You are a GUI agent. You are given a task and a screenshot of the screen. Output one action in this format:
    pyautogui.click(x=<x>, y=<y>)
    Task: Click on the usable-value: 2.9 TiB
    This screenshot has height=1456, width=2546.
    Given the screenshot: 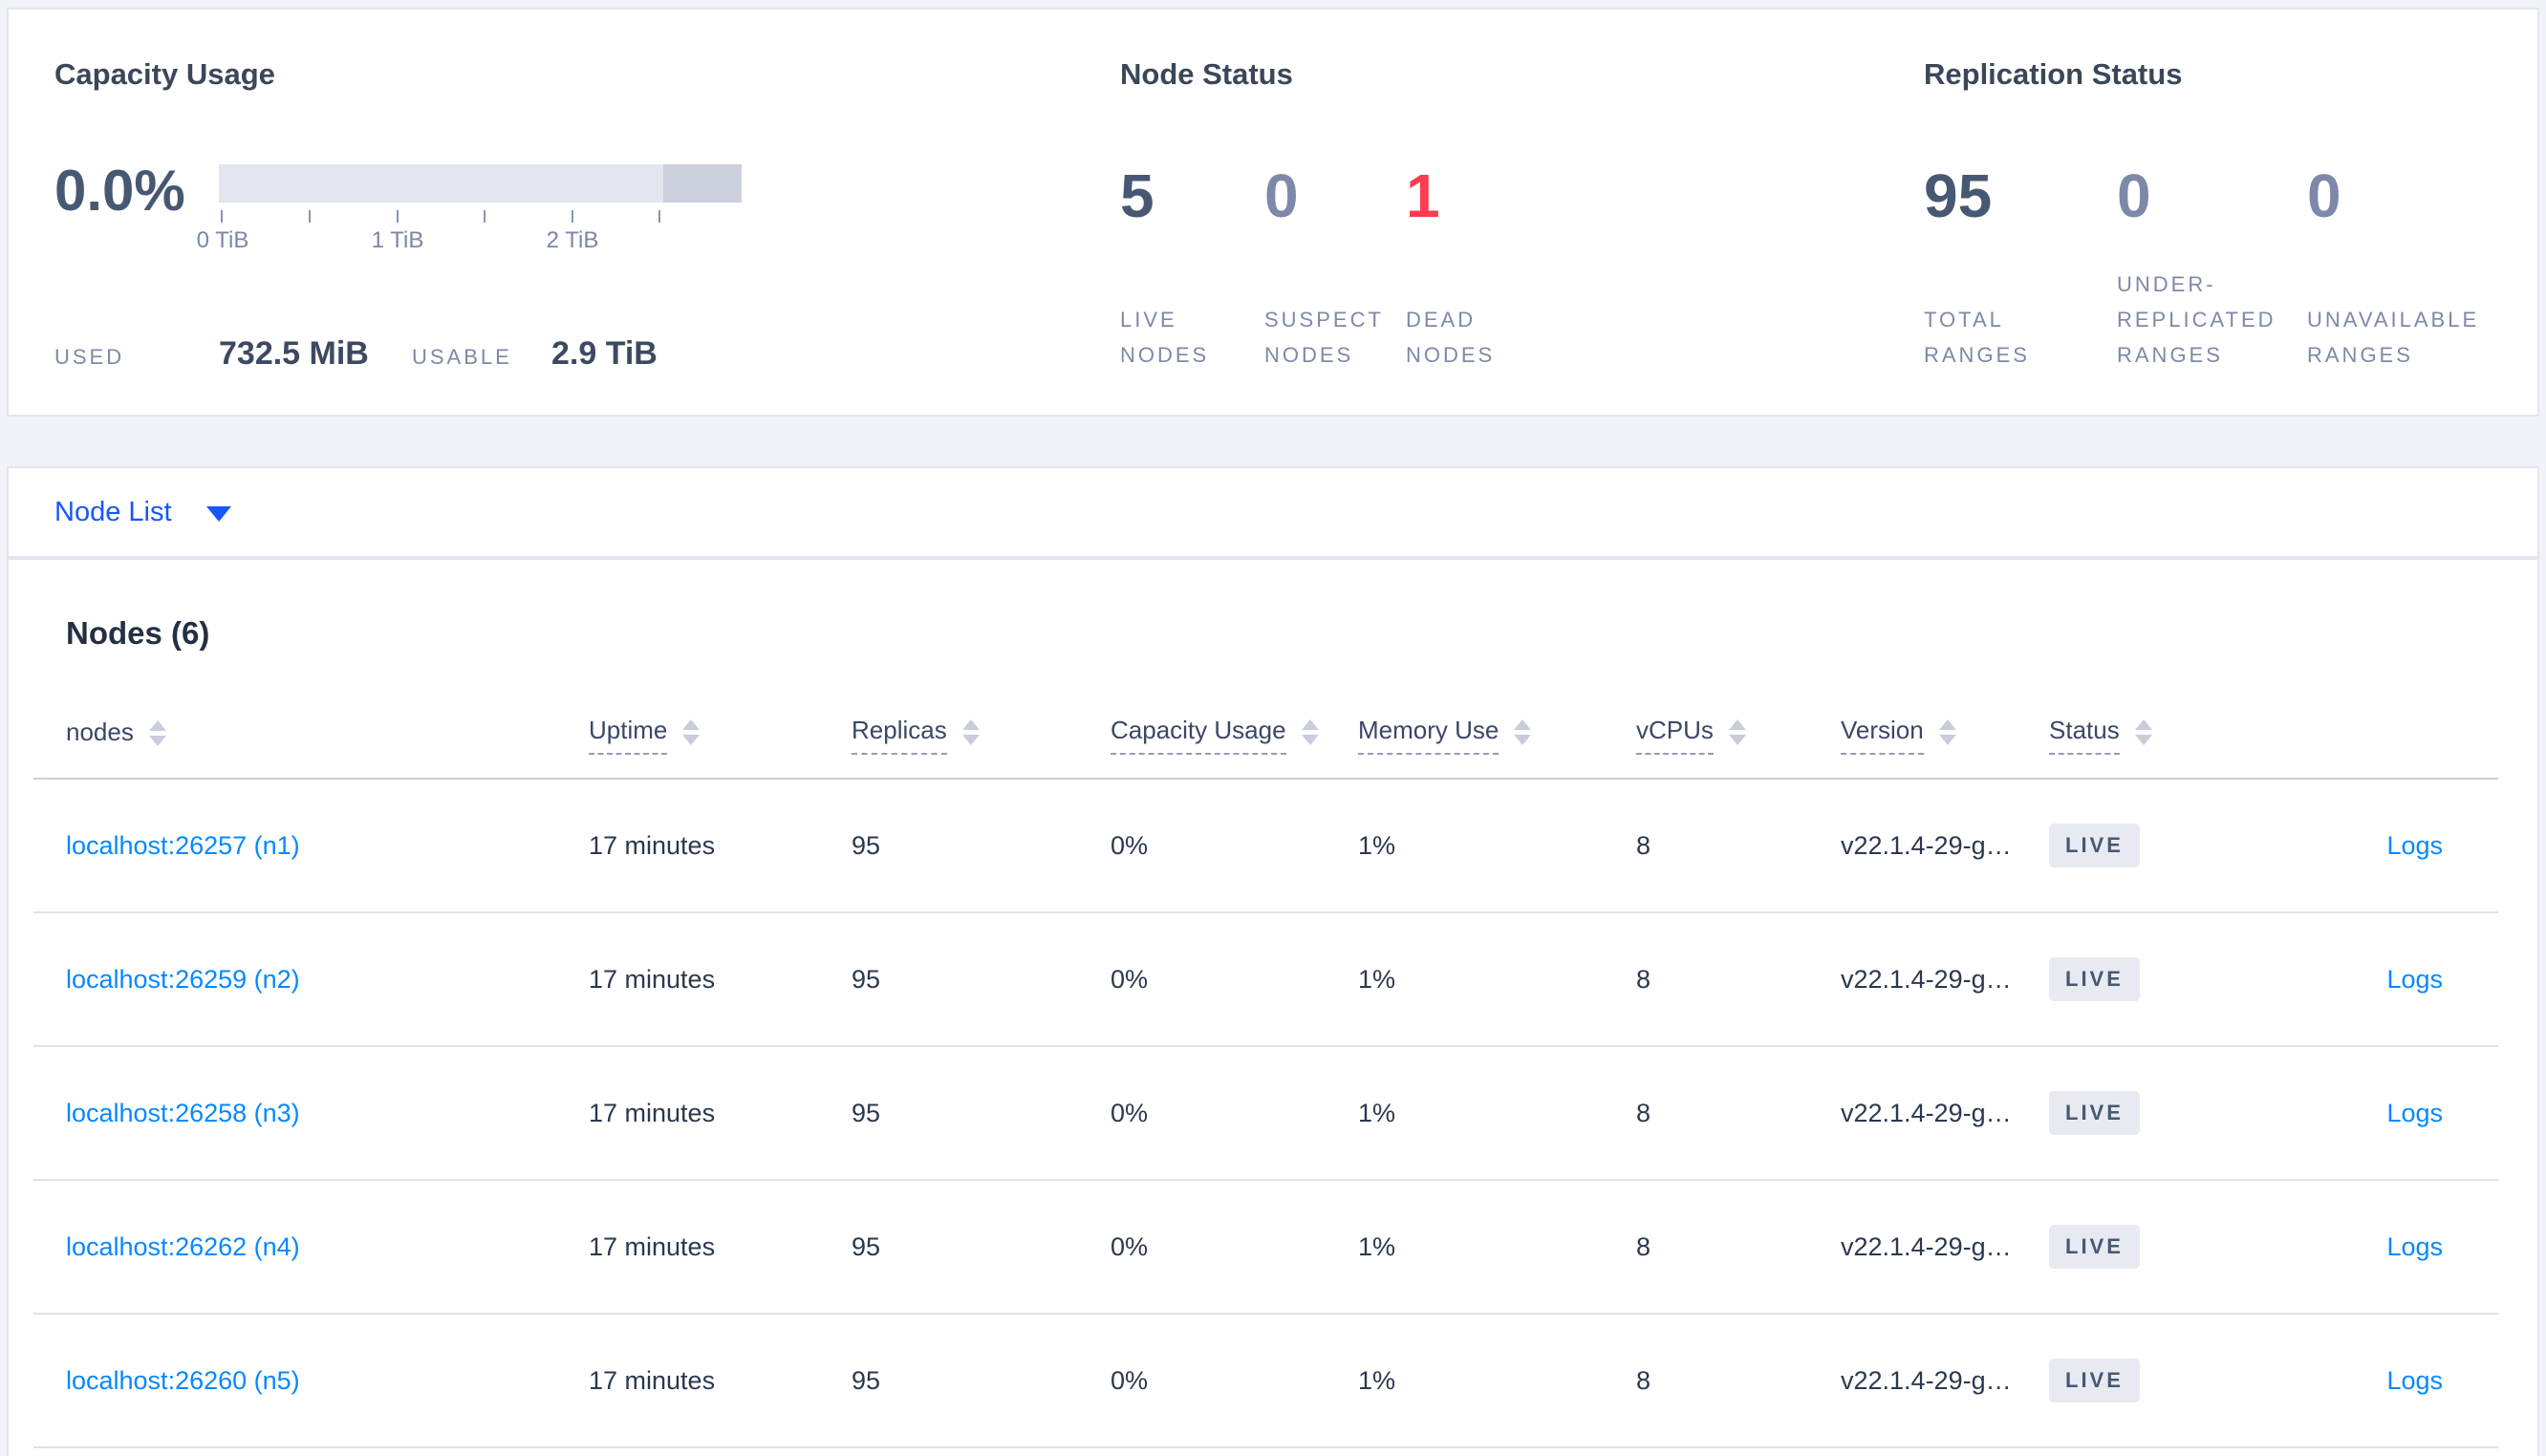 What is the action you would take?
    pyautogui.click(x=604, y=354)
    